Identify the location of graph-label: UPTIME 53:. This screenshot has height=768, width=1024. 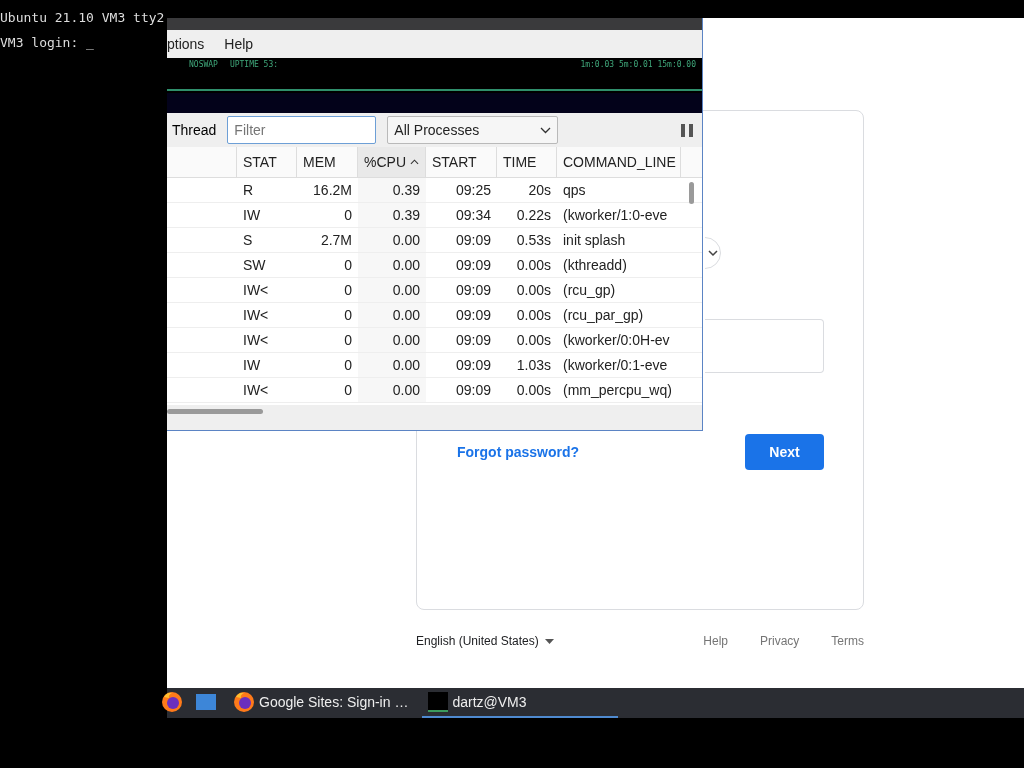
(254, 64).